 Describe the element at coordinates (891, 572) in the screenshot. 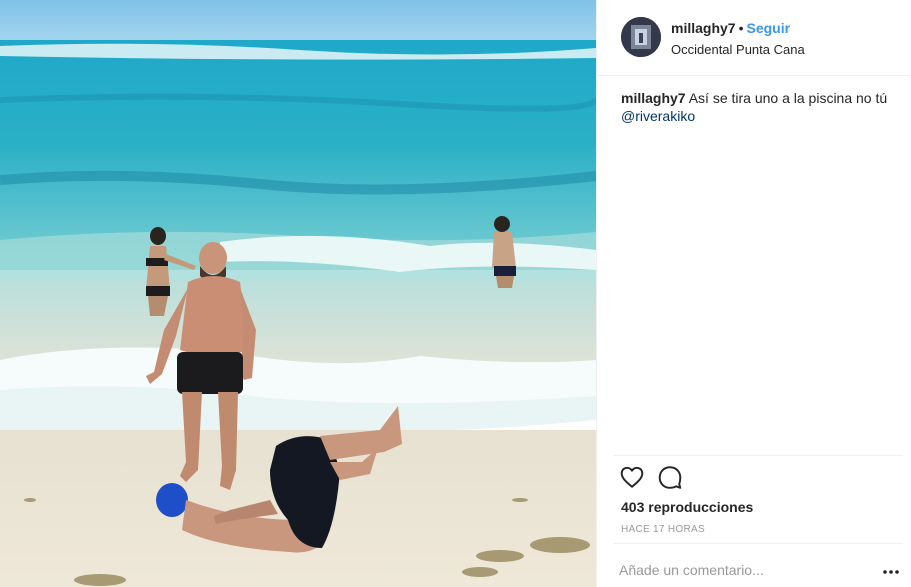

I see `more-options-icon` at that location.